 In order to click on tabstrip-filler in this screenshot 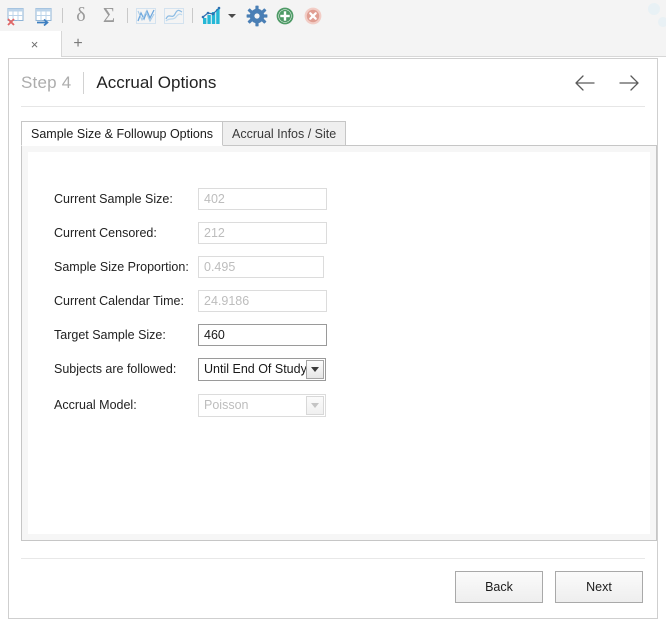, I will do `click(379, 43)`.